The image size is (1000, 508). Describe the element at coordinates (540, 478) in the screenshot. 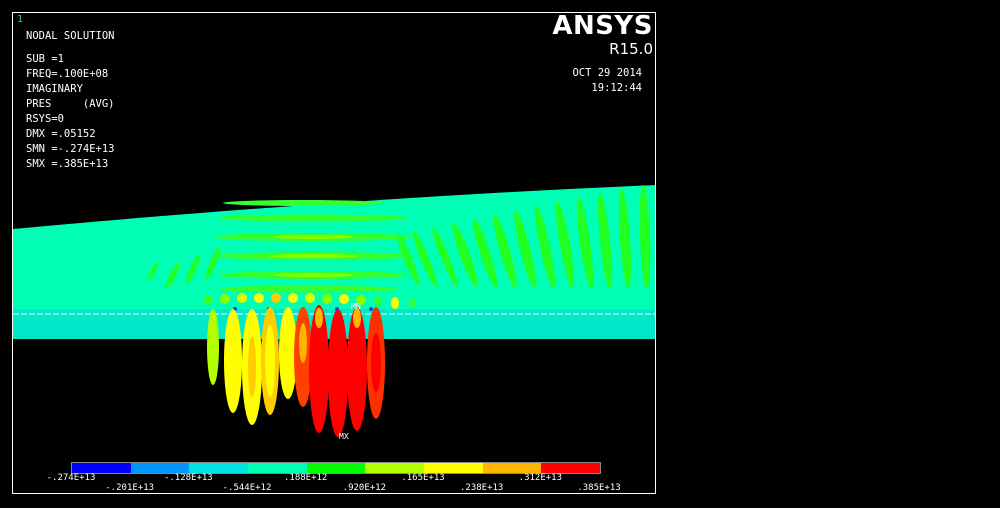

I see `legend-label: .312E+13` at that location.